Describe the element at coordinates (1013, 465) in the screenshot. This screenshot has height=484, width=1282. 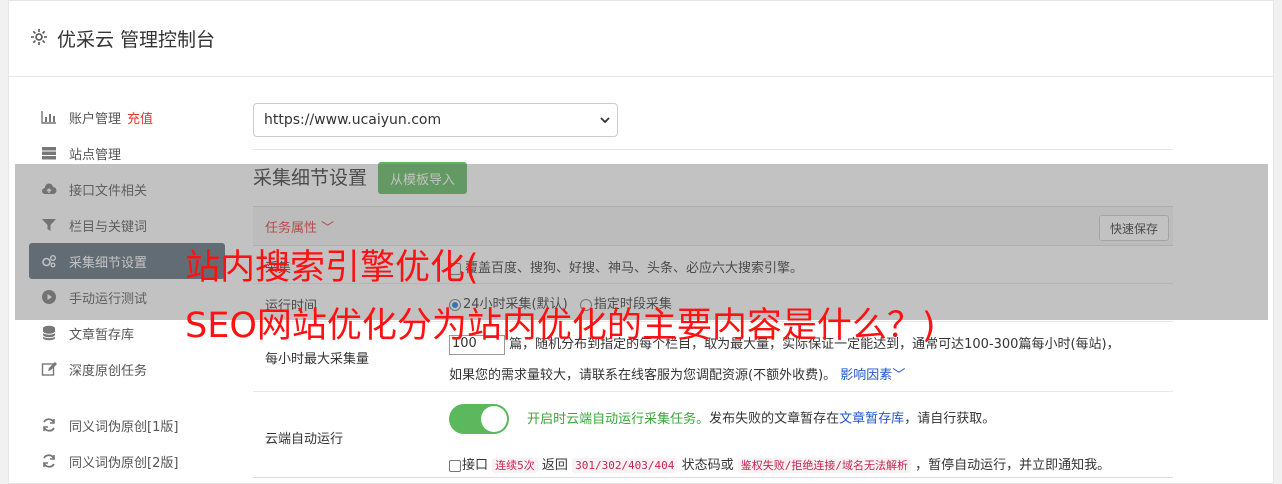
I see `line2-d: ，暂停自动运行，并立即通知我。` at that location.